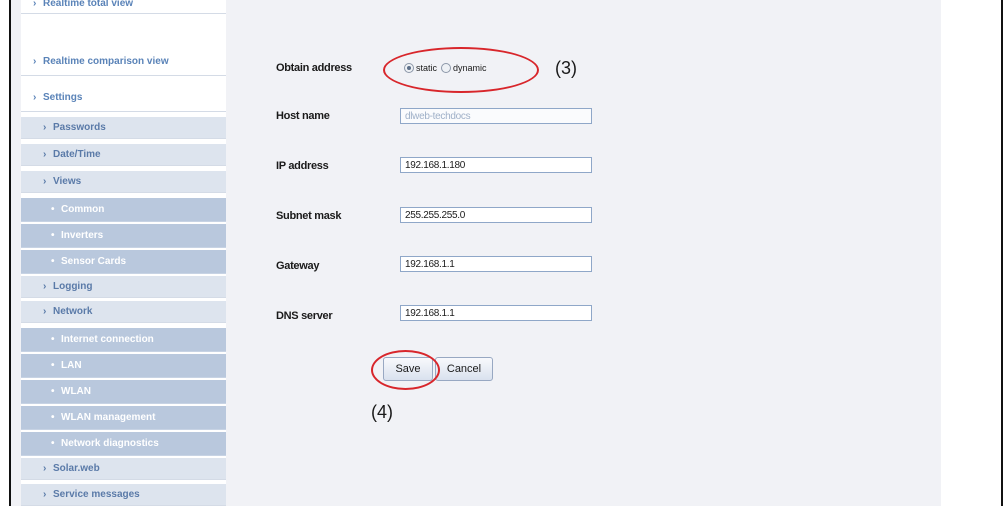 Image resolution: width=1008 pixels, height=506 pixels. I want to click on sidebar-item-common: • Common, so click(123, 210).